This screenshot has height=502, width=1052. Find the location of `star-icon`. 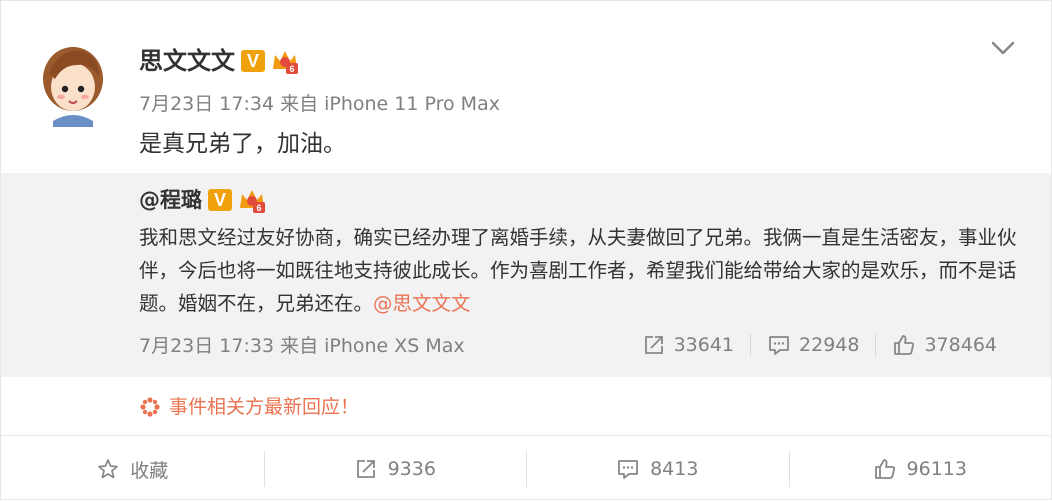

star-icon is located at coordinates (108, 469).